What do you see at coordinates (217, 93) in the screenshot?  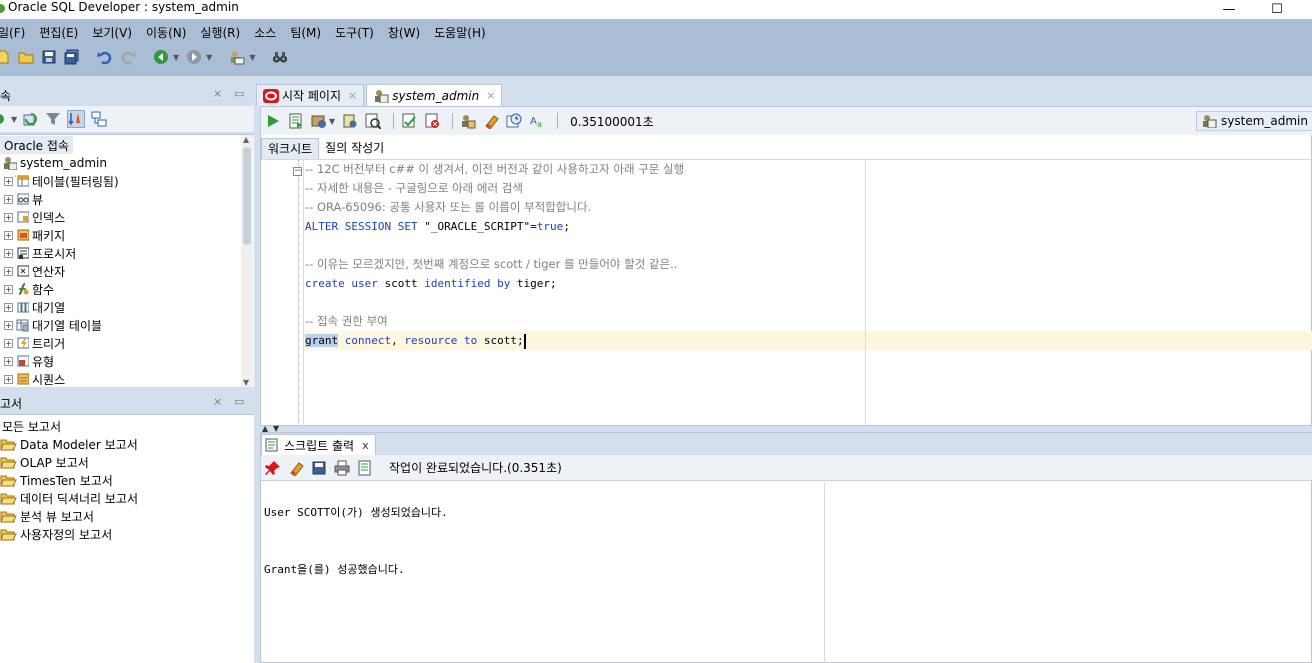 I see `connections-close-icon: ×` at bounding box center [217, 93].